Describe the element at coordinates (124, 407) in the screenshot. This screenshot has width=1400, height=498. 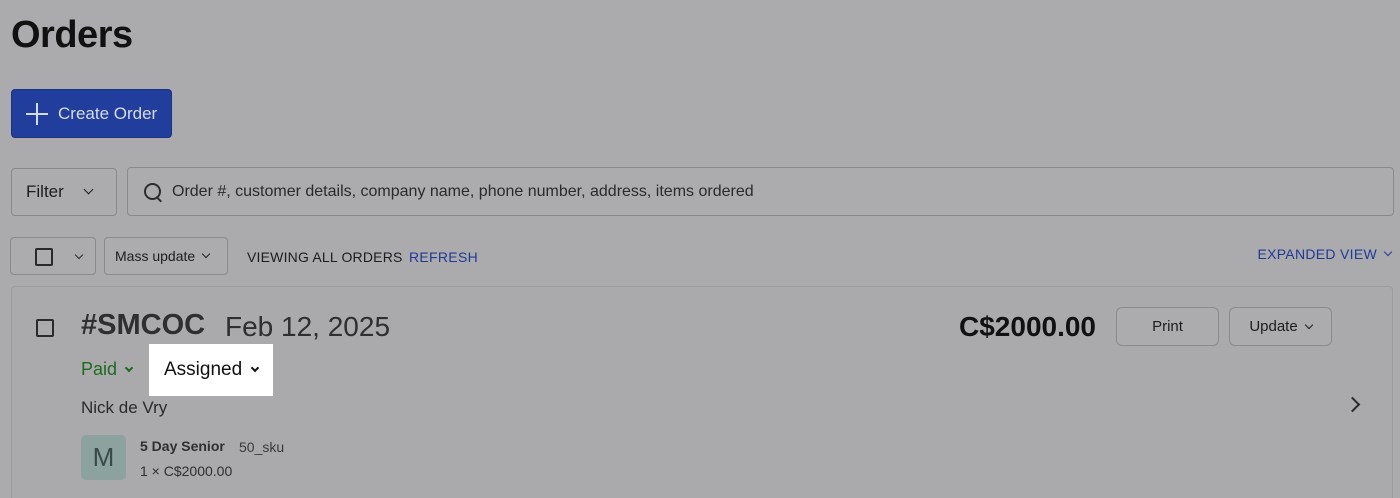
I see `customer-name: Nick de Vry` at that location.